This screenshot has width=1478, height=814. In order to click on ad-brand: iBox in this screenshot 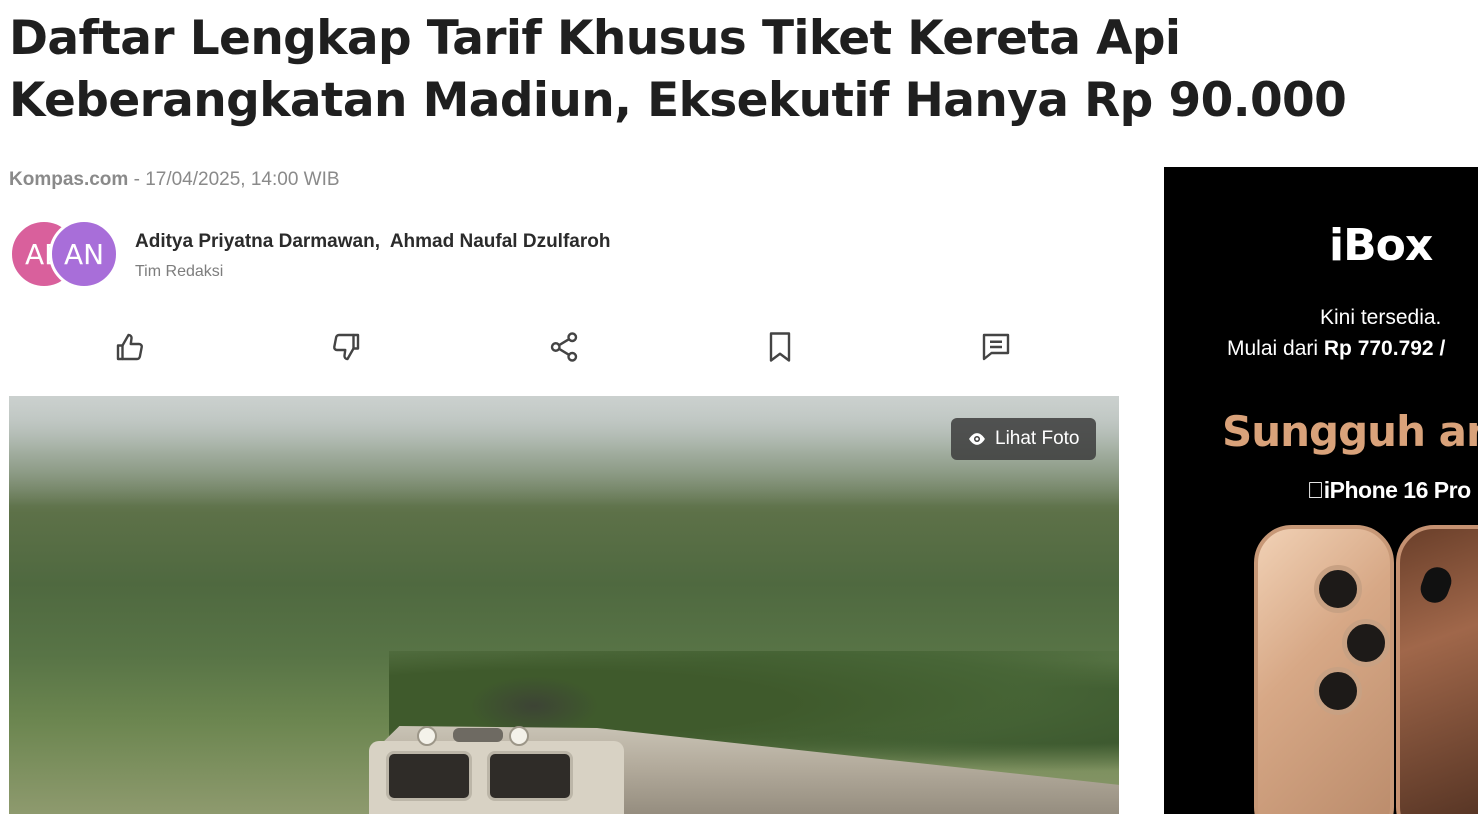, I will do `click(1381, 245)`.